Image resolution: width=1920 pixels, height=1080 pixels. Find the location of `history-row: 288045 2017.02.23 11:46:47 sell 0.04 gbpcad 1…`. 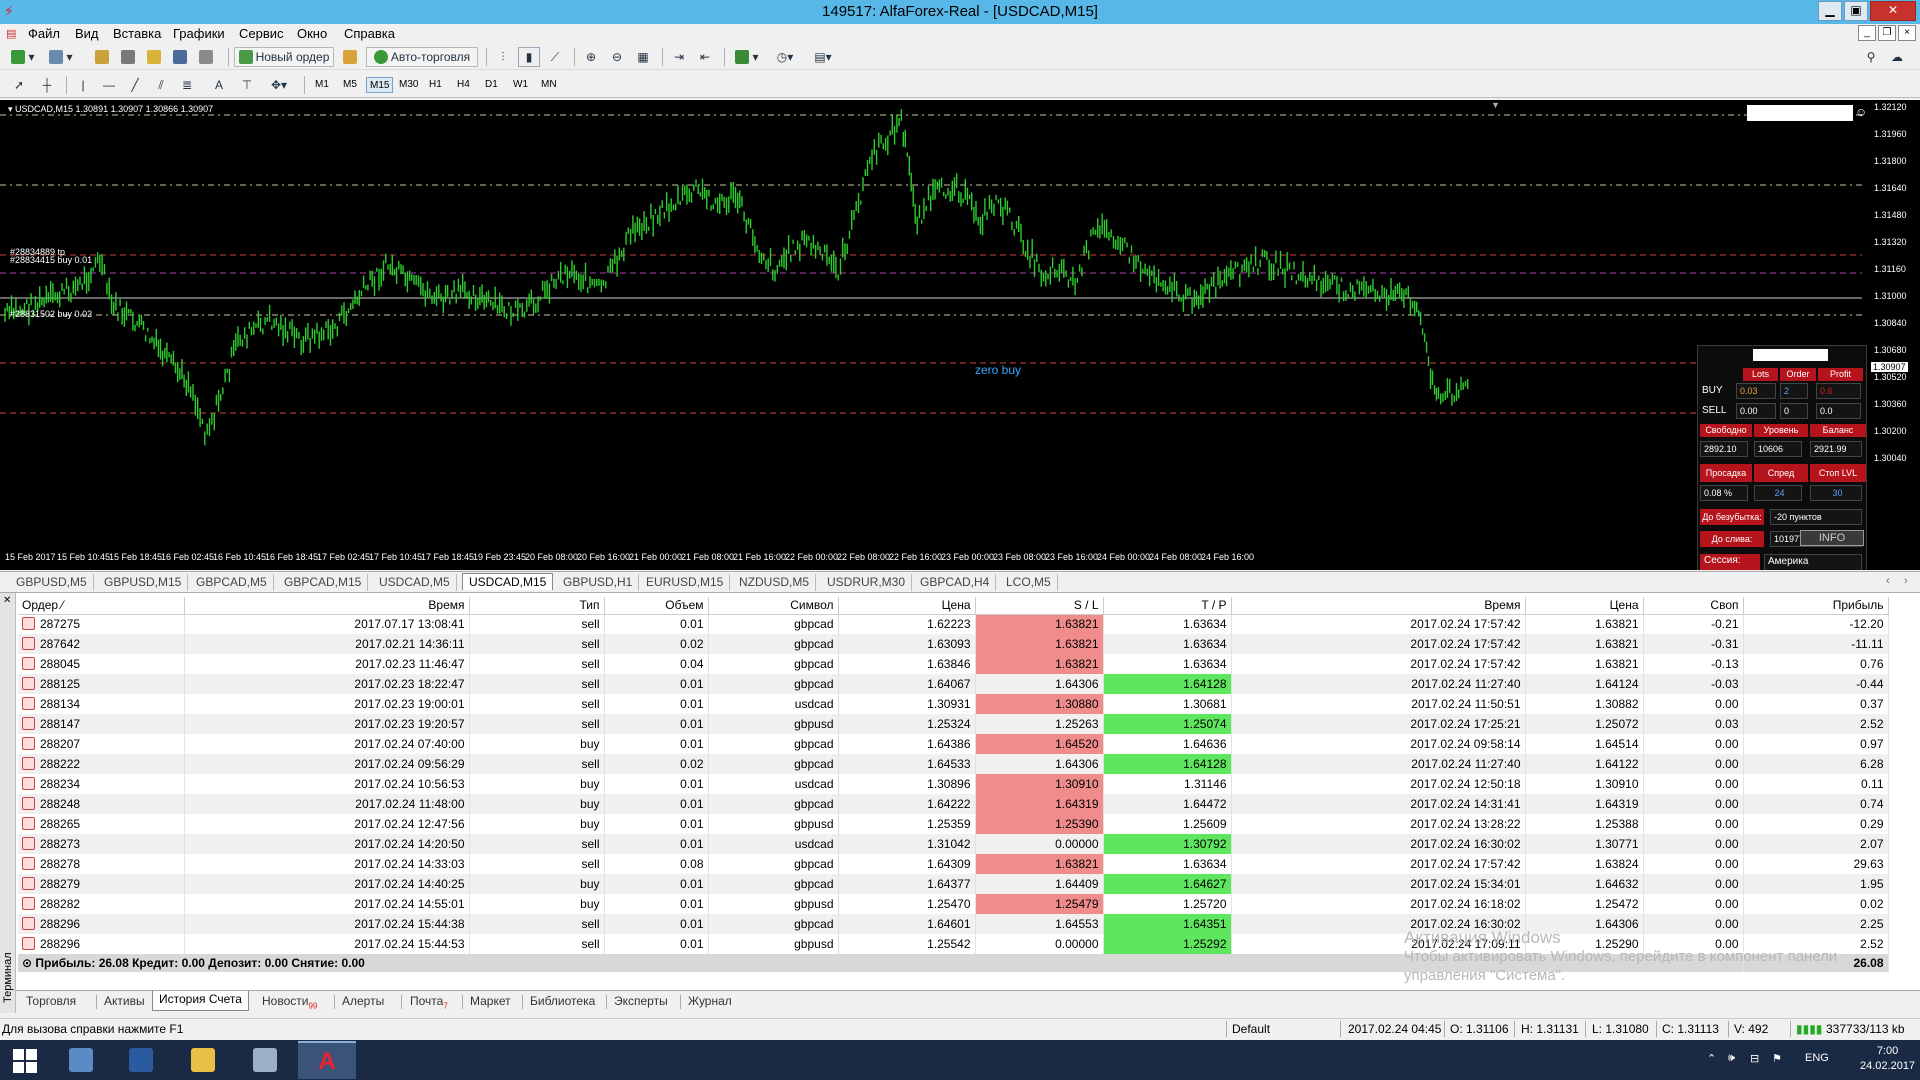

history-row: 288045 2017.02.23 11:46:47 sell 0.04 gbpcad 1… is located at coordinates (953, 664).